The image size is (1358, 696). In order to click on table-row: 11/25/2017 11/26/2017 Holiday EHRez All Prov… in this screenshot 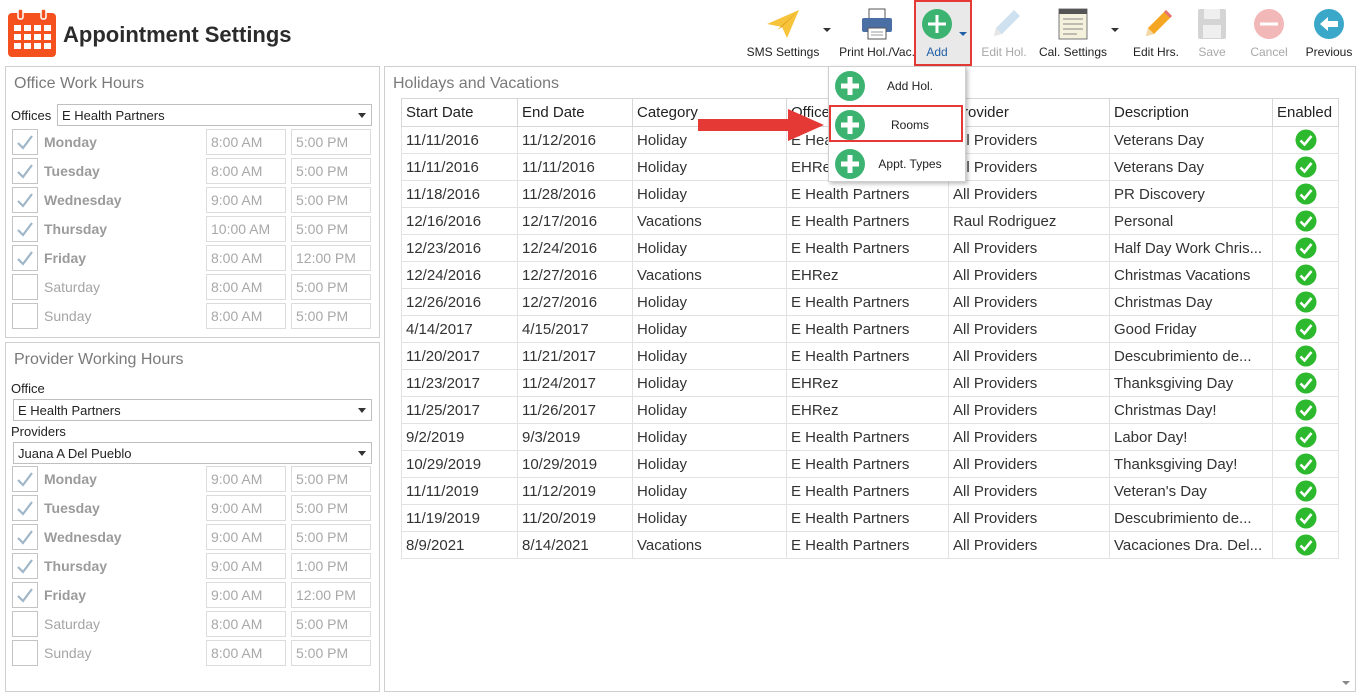, I will do `click(870, 410)`.